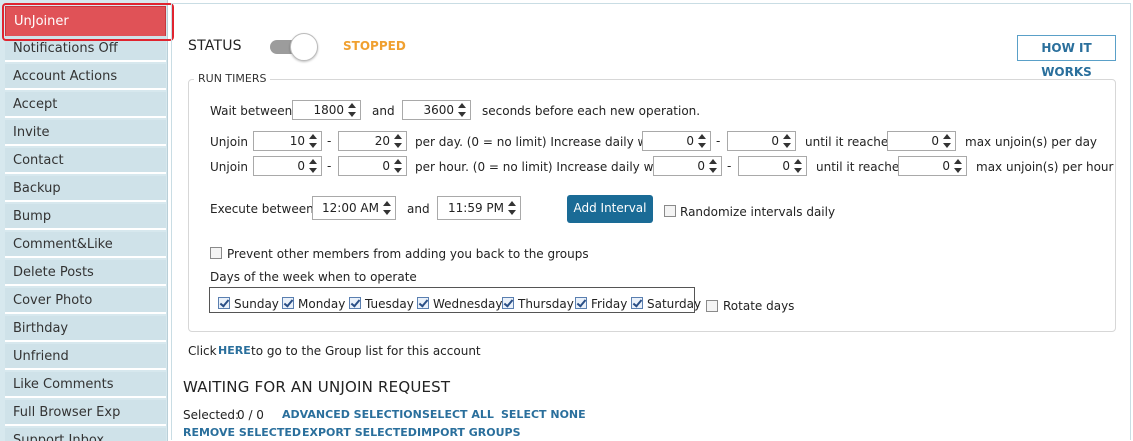 Image resolution: width=1133 pixels, height=441 pixels. What do you see at coordinates (242, 432) in the screenshot?
I see `remove-selected-link: REMOVE SELECTED` at bounding box center [242, 432].